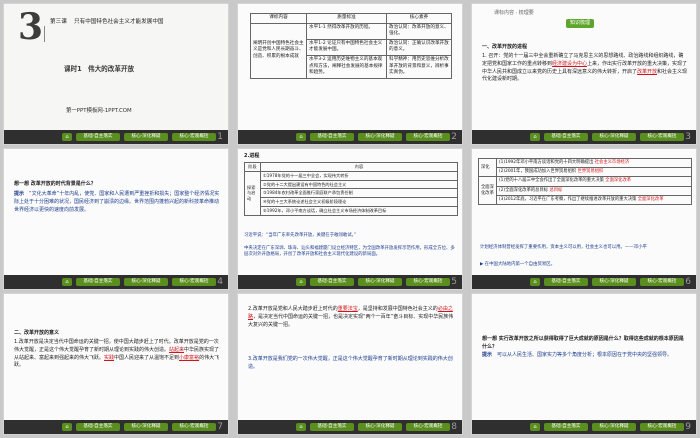  I want to click on slide4-footer: ⌂ 基础·自主落实 核心·深化释疑 核心·宏观概括, so click(116, 282).